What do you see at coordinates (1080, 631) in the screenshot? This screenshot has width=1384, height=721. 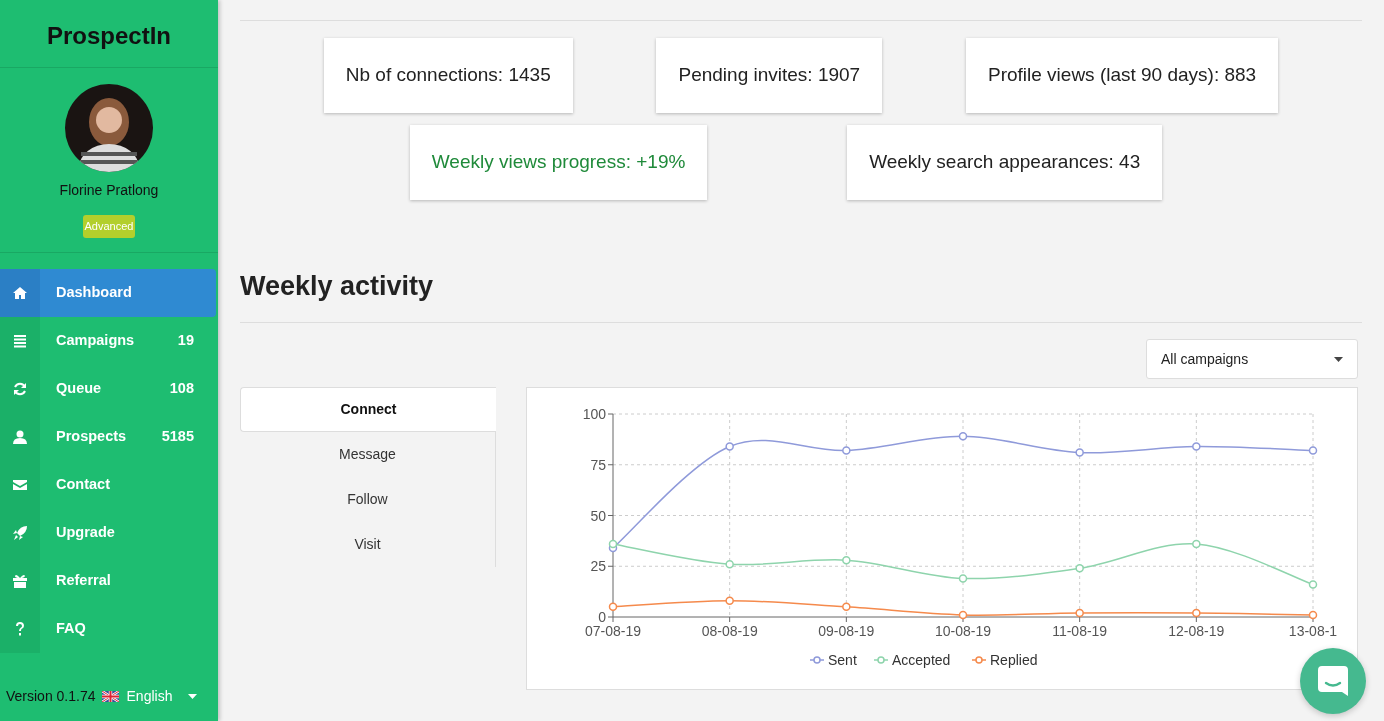 I see `x-tick-label: 11-08-19` at bounding box center [1080, 631].